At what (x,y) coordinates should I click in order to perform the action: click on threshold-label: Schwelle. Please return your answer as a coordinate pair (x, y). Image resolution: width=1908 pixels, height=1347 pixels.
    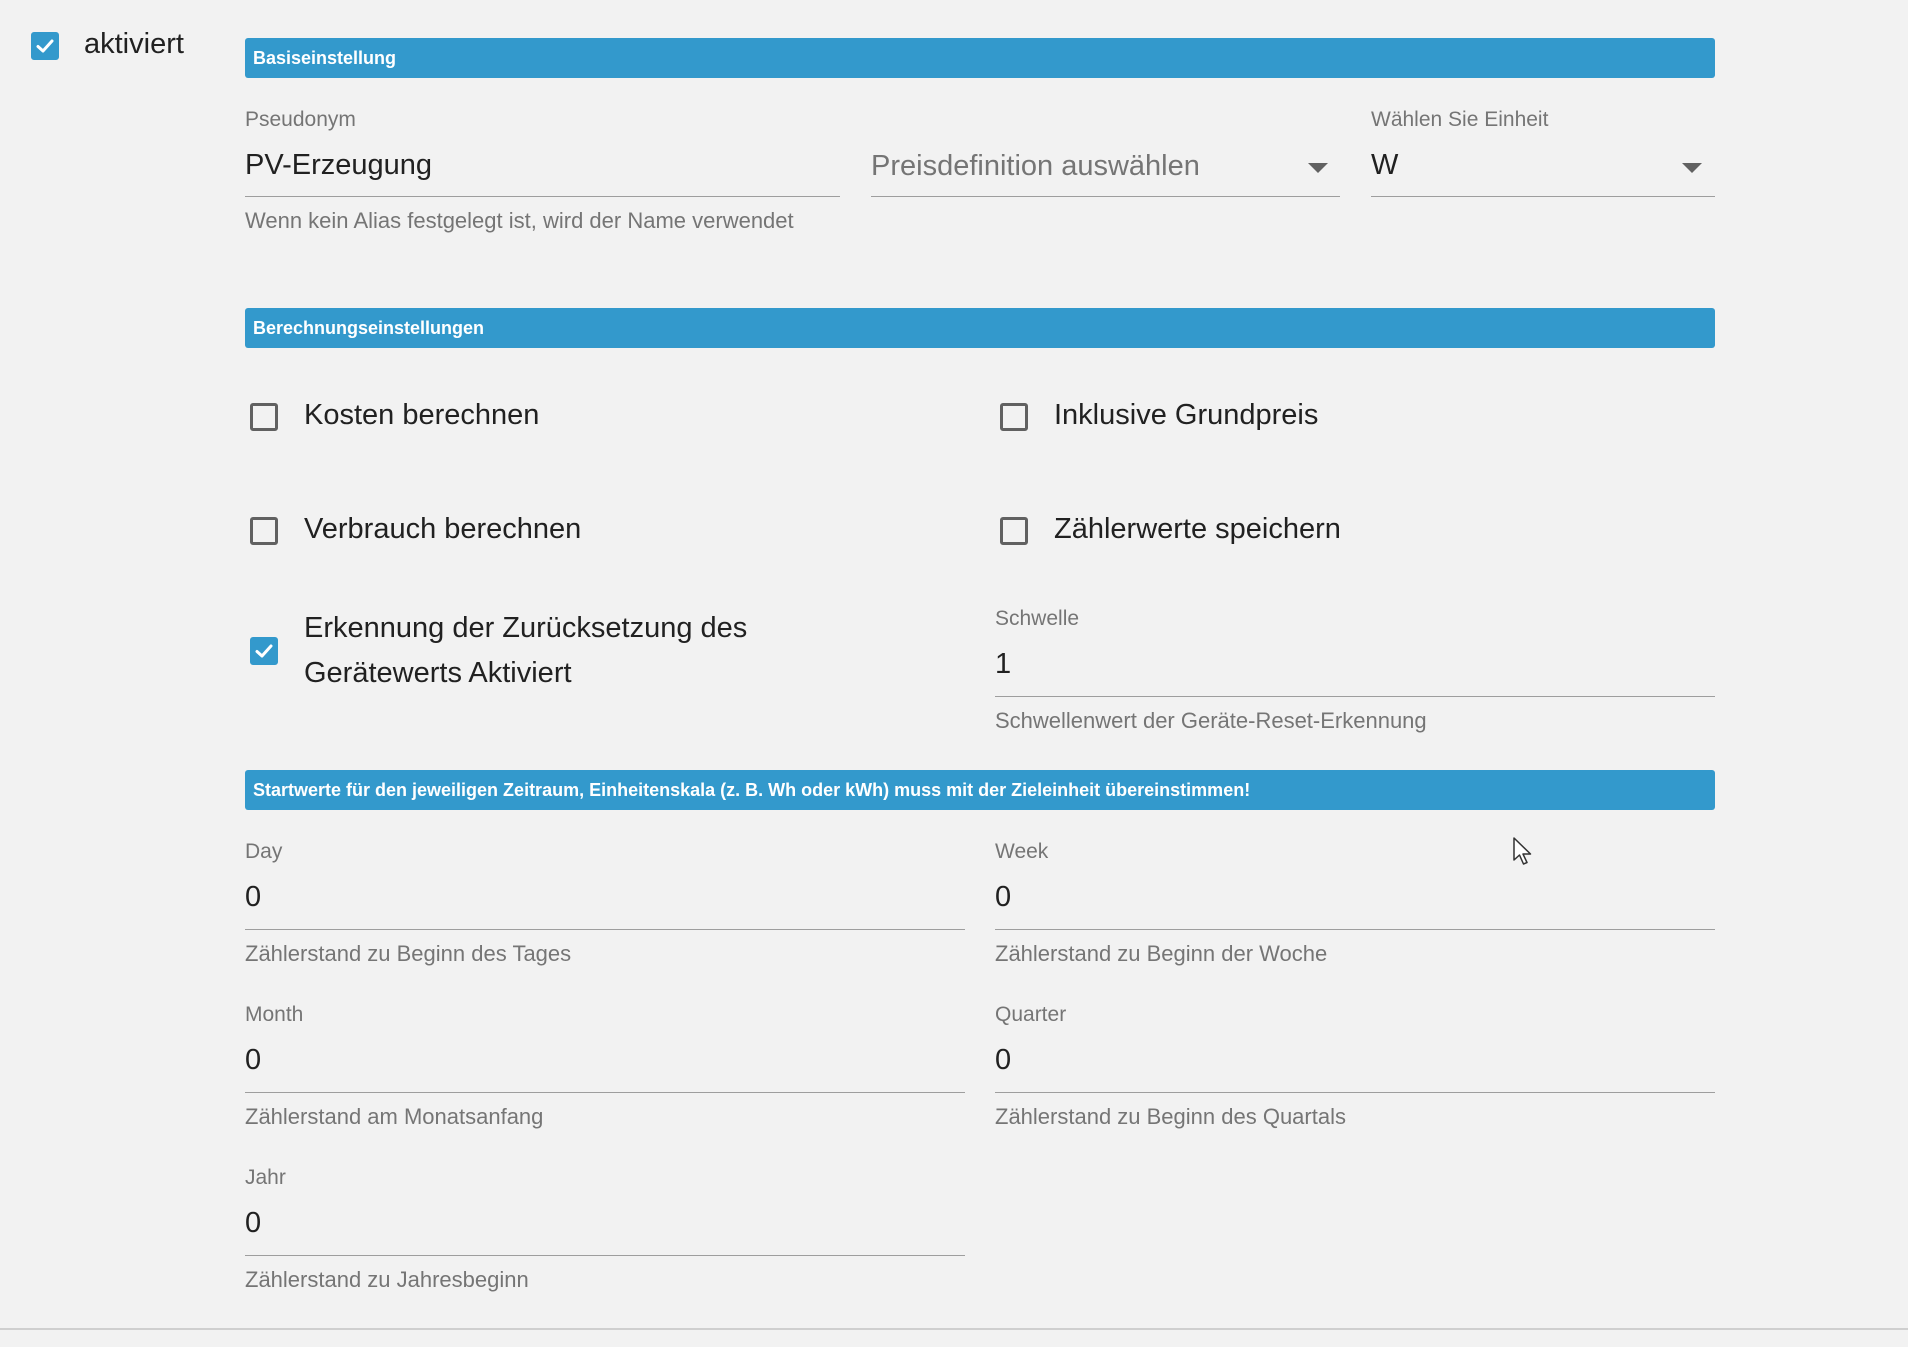
    Looking at the image, I should click on (1037, 618).